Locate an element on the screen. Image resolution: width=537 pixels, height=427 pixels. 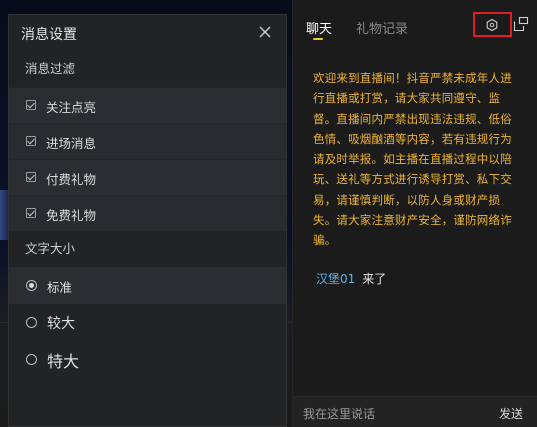
filter-option-follow-light: 关注点亮 is located at coordinates (147, 105).